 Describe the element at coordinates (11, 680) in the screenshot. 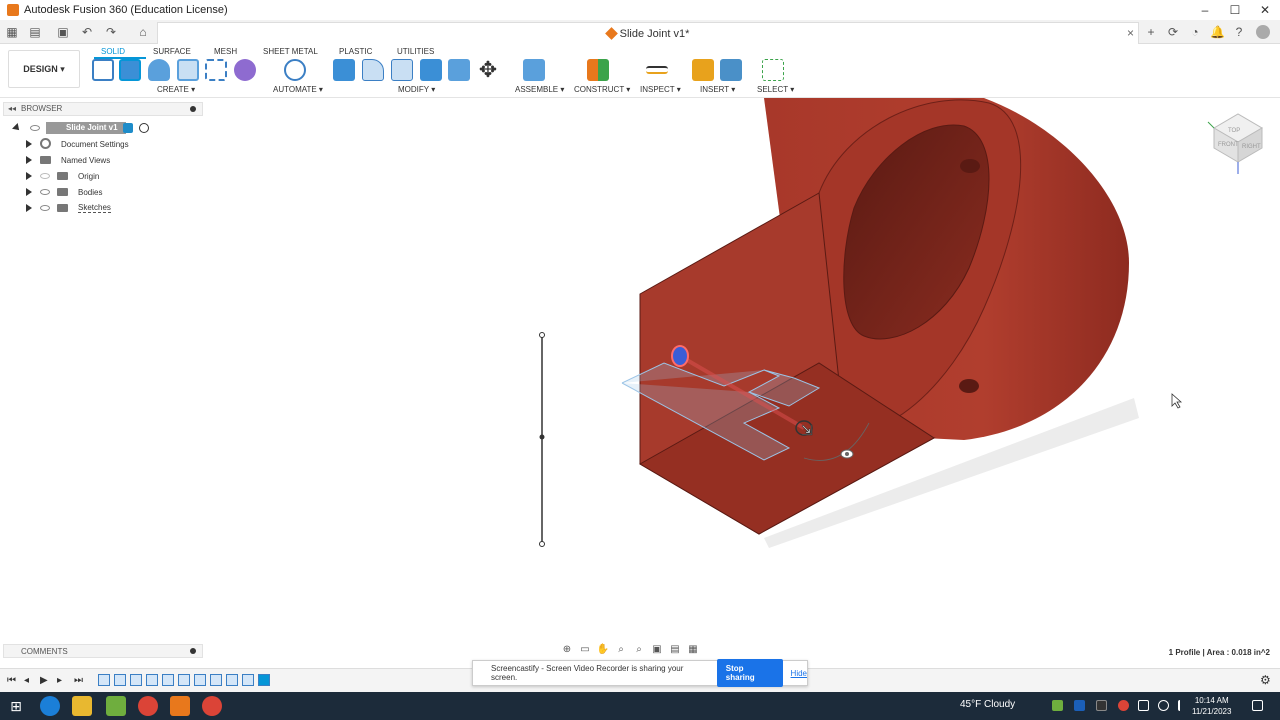

I see `timeline-first-icon: ⏮` at that location.